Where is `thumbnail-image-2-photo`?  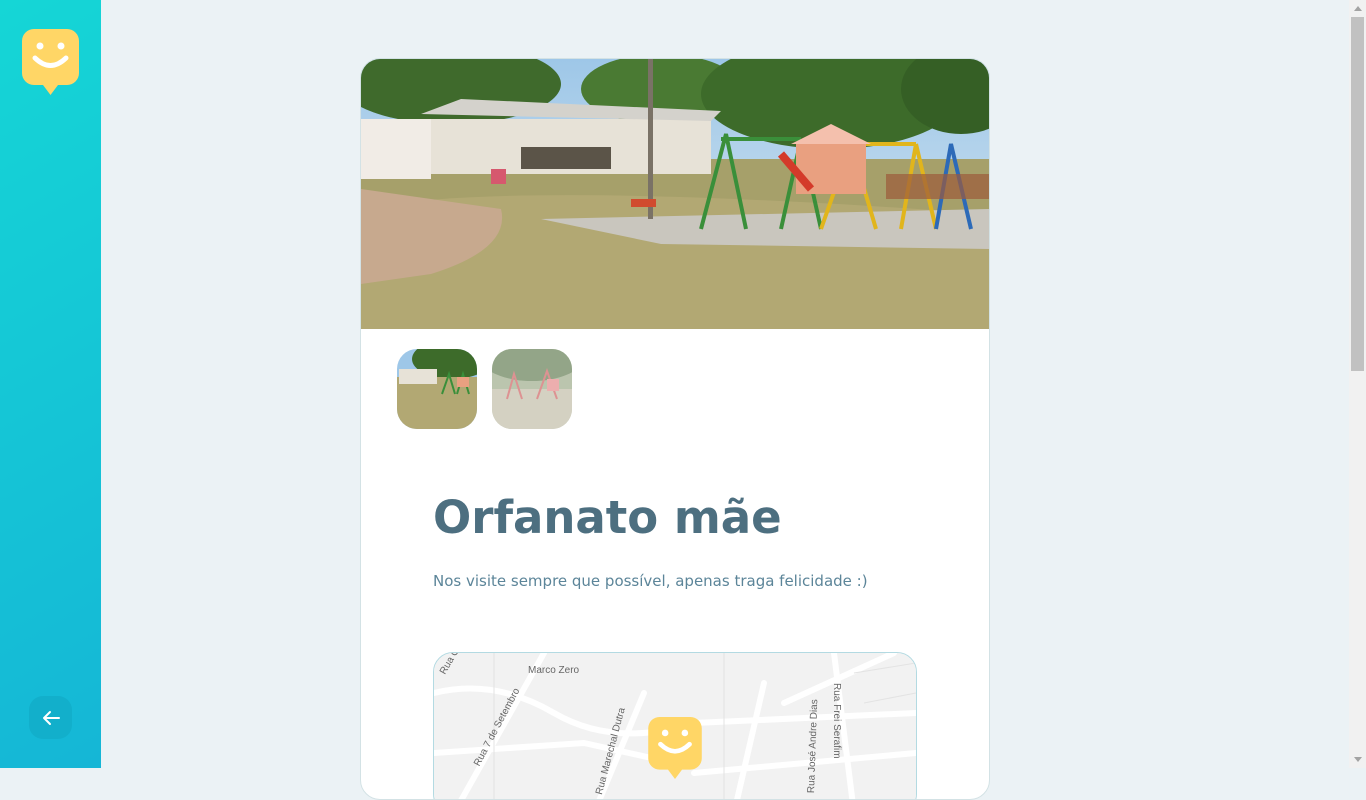
thumbnail-image-2-photo is located at coordinates (532, 389).